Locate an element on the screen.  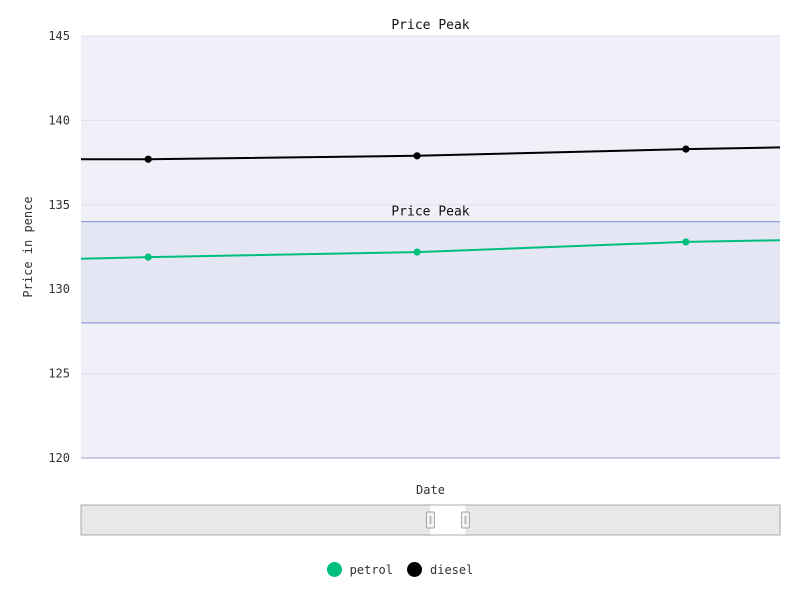
y-tick-label: 135 is located at coordinates (59, 205).